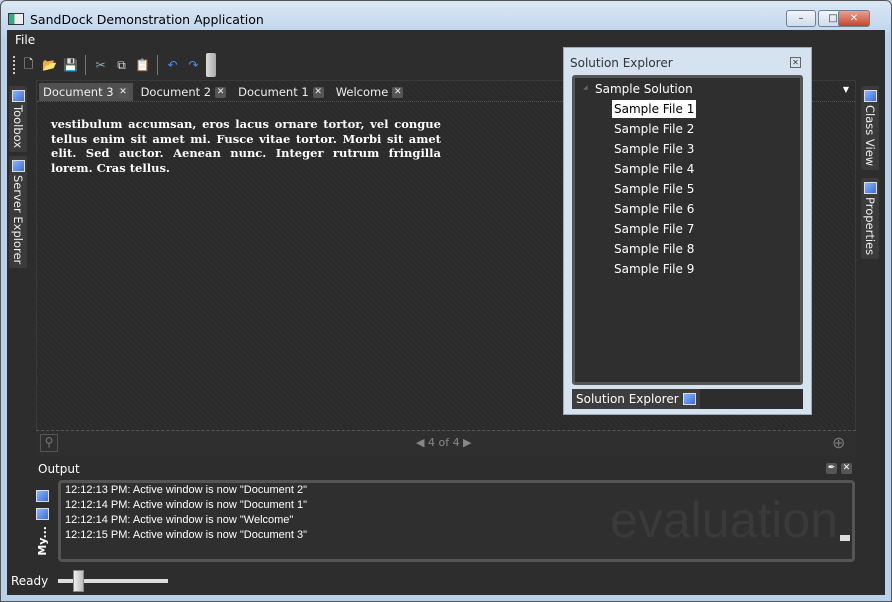 Image resolution: width=892 pixels, height=602 pixels. What do you see at coordinates (18, 166) in the screenshot?
I see `server-explorer-icon` at bounding box center [18, 166].